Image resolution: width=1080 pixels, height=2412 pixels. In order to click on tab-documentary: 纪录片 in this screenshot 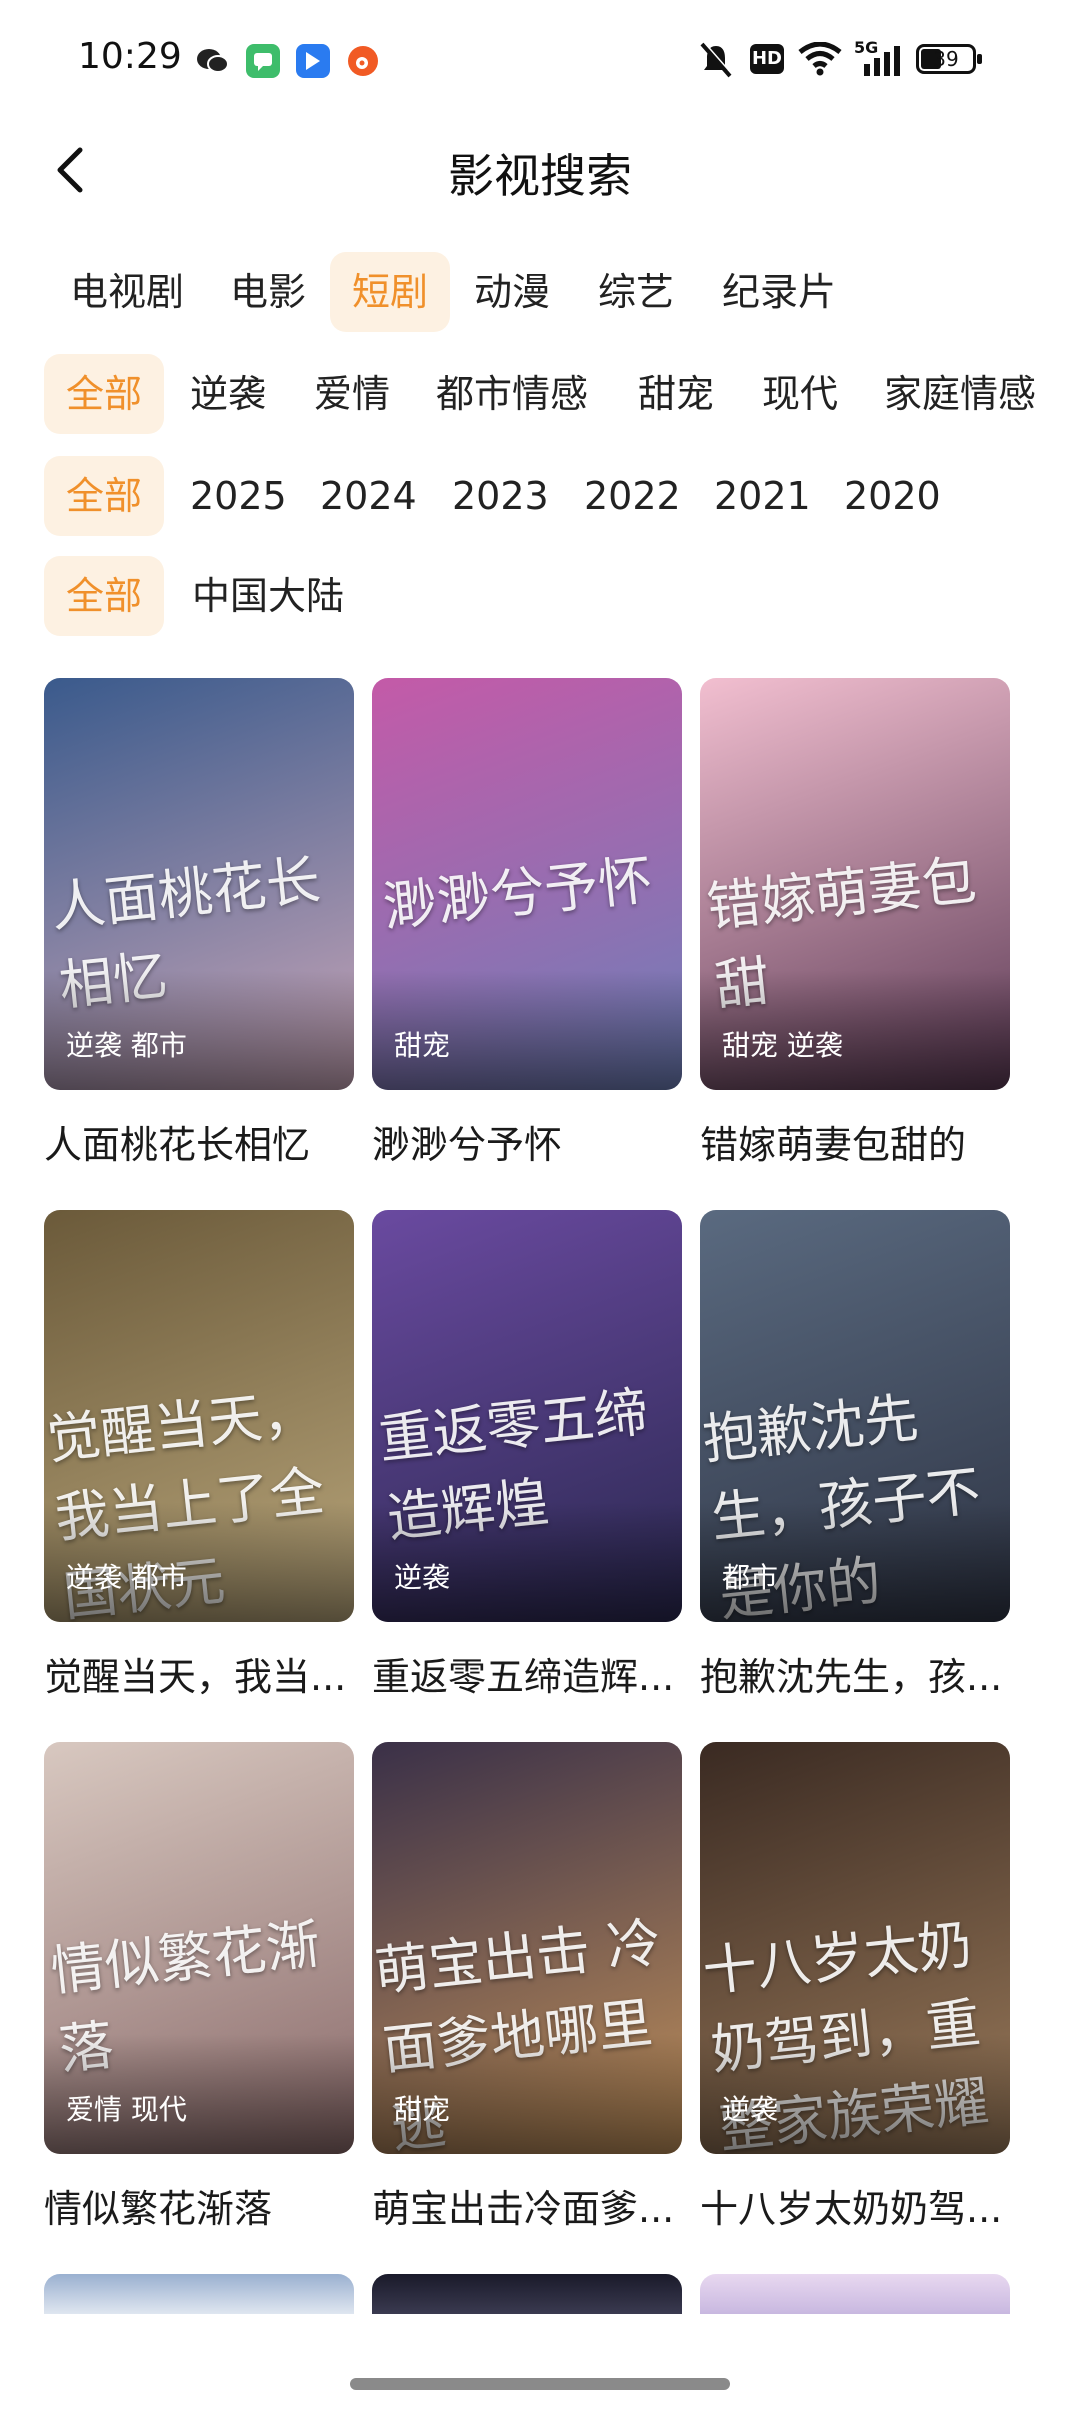, I will do `click(779, 292)`.